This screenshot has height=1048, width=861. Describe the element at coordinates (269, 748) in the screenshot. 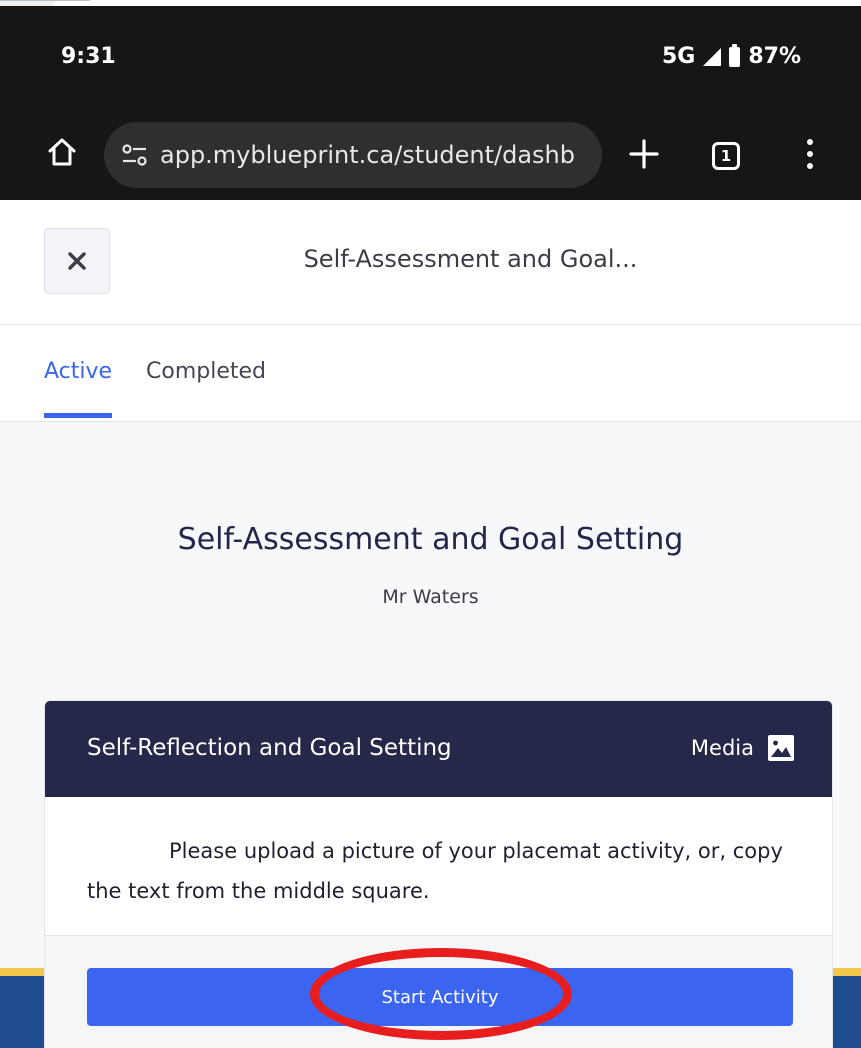

I see `activity-title: Self-Reflection and Goal Setting` at that location.